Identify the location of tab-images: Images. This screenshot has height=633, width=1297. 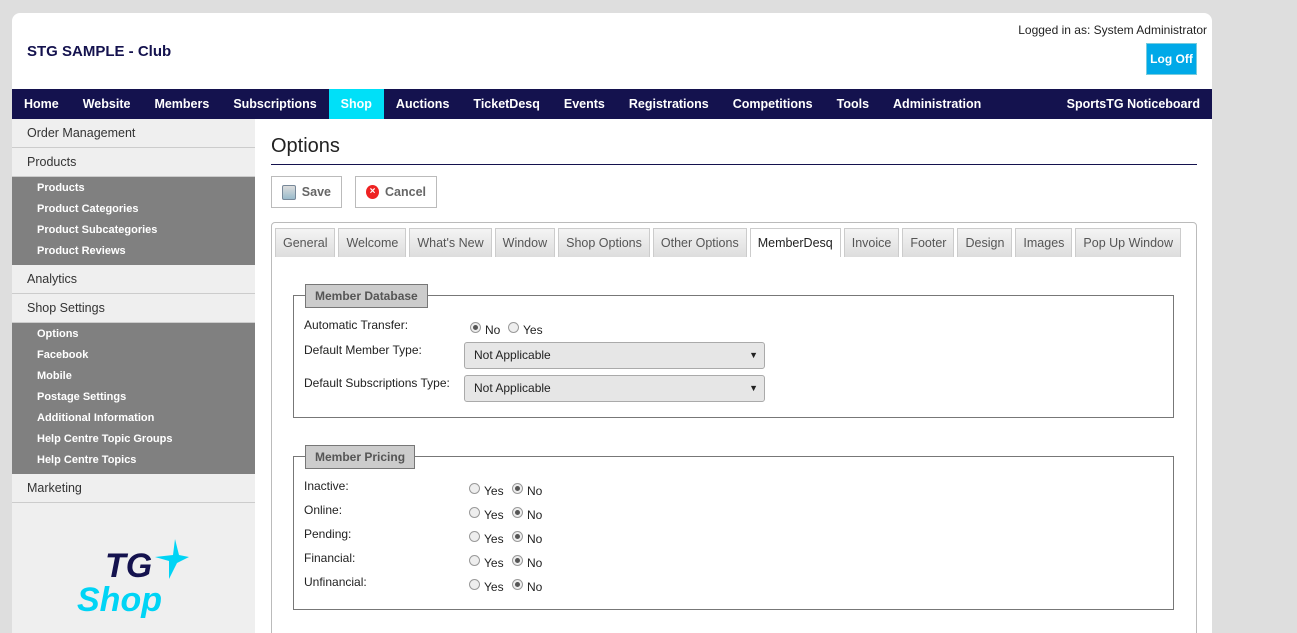
(1044, 242).